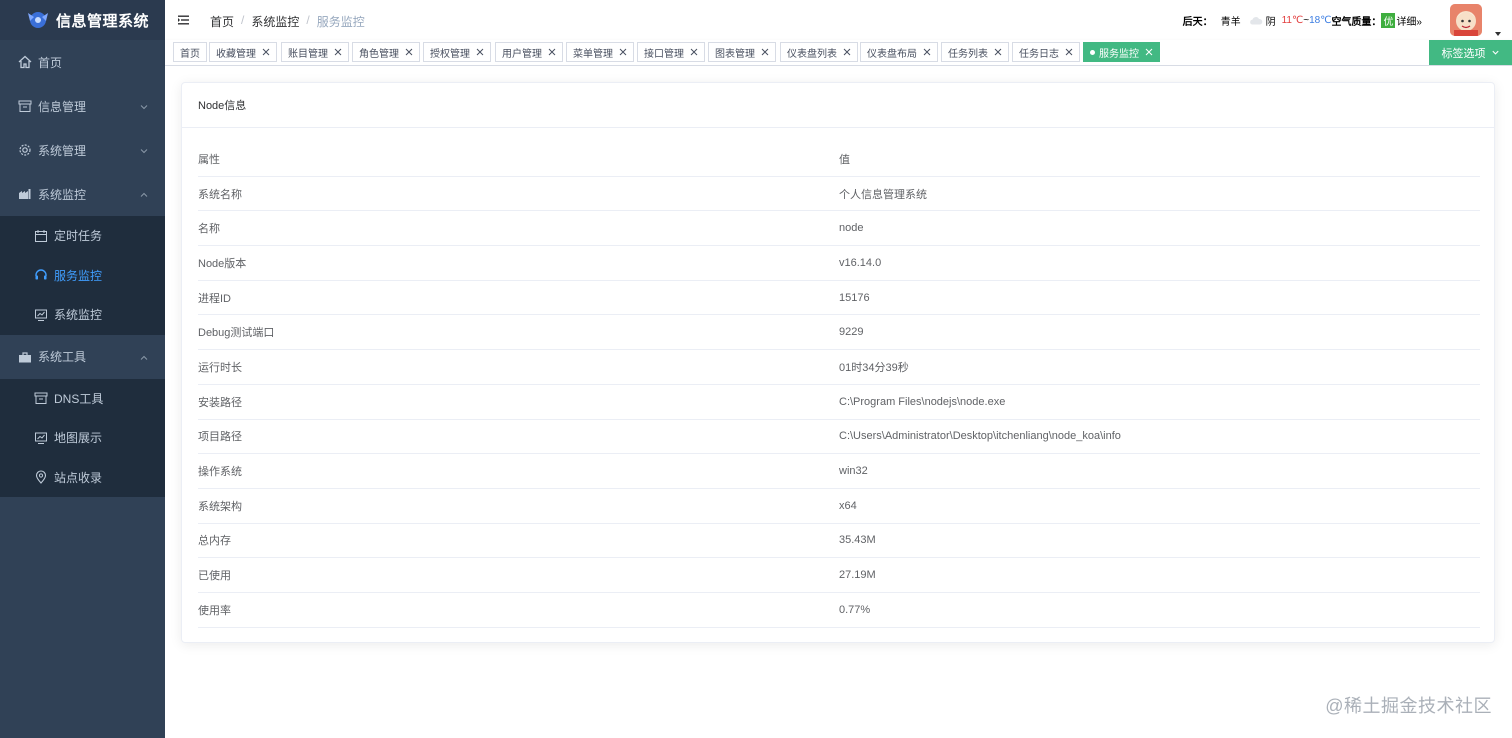  Describe the element at coordinates (1121, 52) in the screenshot. I see `tag-service-monitor: 服务监控` at that location.